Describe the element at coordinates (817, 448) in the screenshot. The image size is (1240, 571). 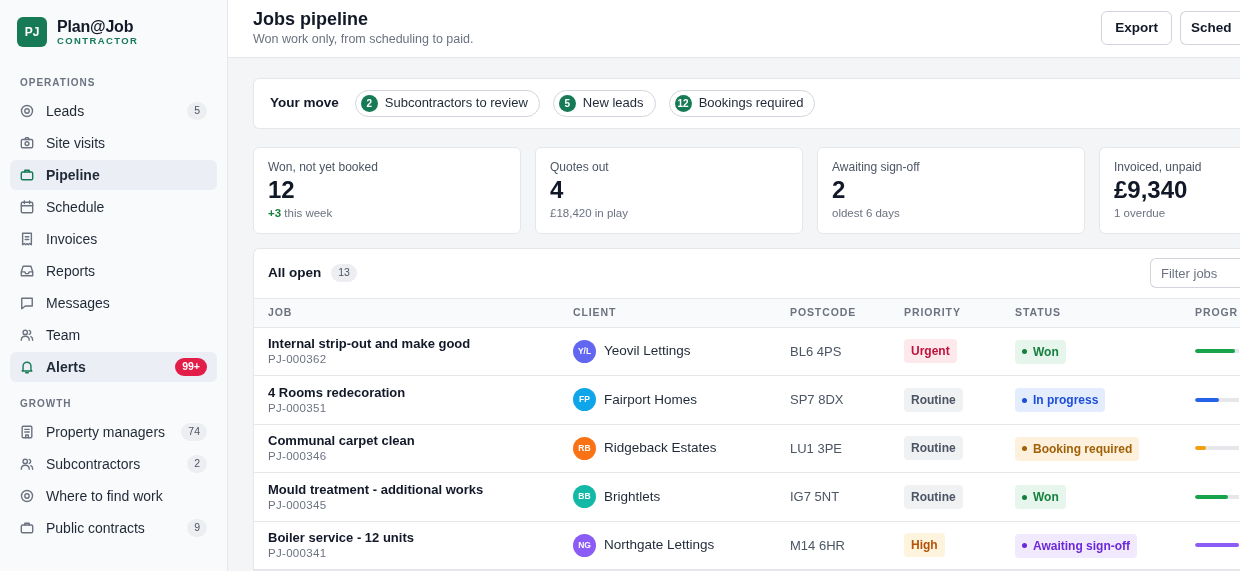
I see `postcode: LU1 3PE` at that location.